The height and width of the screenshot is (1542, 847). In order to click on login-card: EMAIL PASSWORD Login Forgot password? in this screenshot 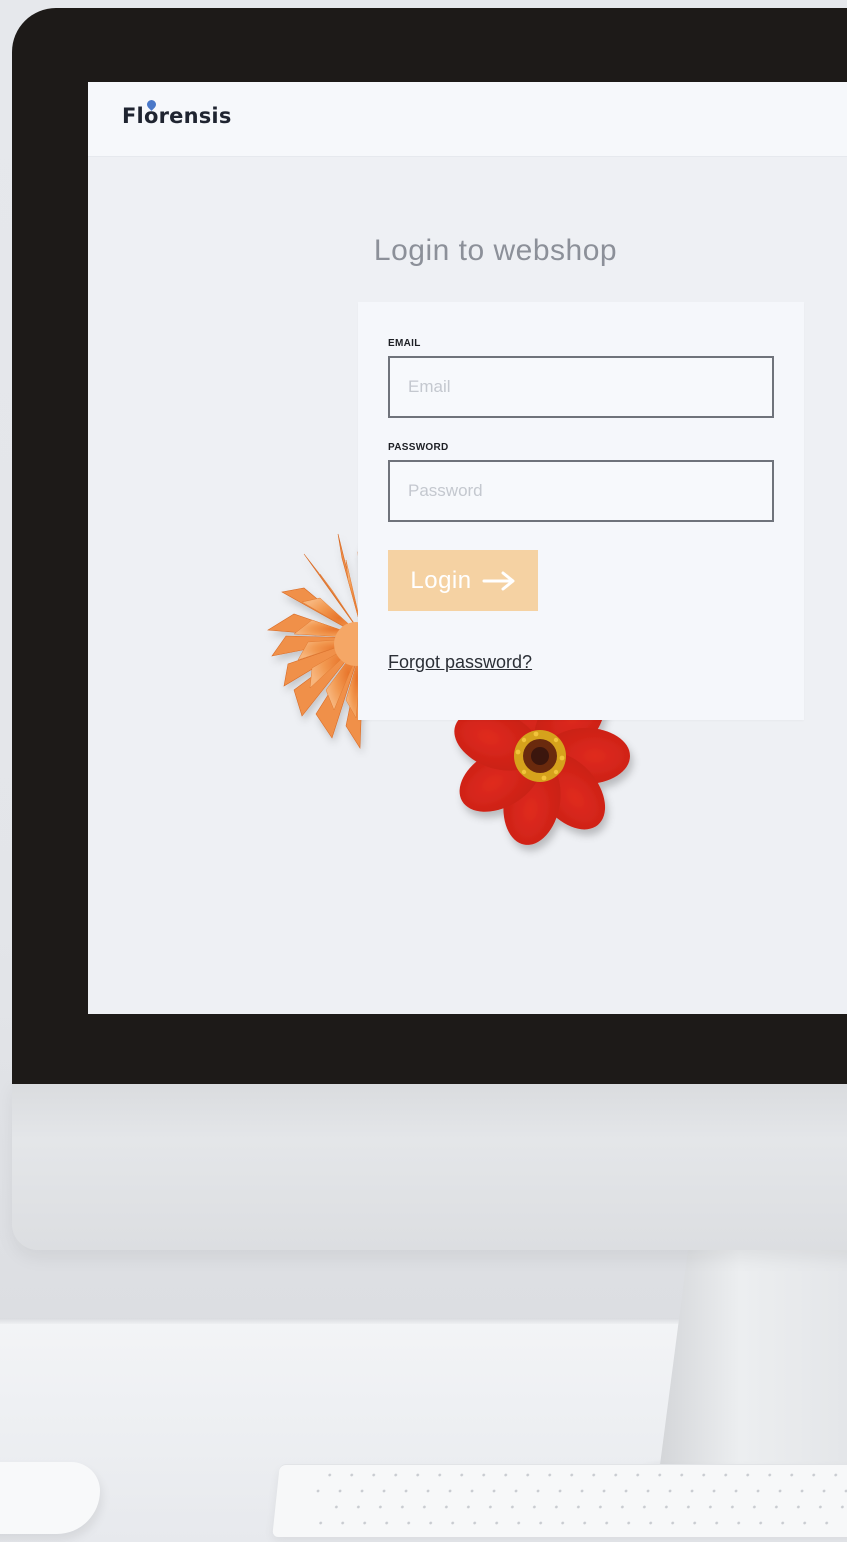, I will do `click(581, 511)`.